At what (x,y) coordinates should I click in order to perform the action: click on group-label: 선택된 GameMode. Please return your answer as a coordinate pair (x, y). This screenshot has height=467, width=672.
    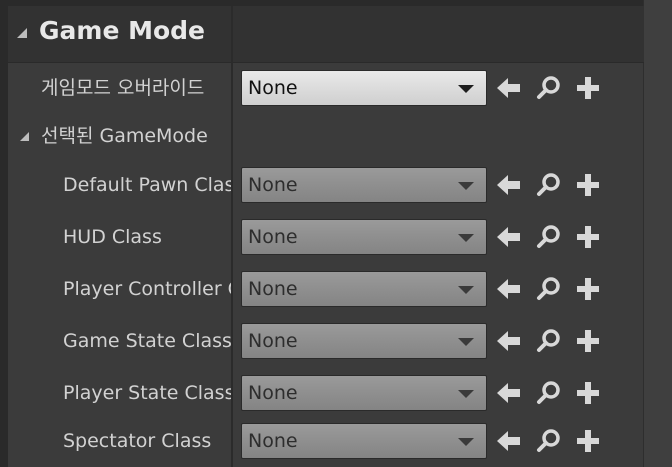
    Looking at the image, I should click on (124, 136).